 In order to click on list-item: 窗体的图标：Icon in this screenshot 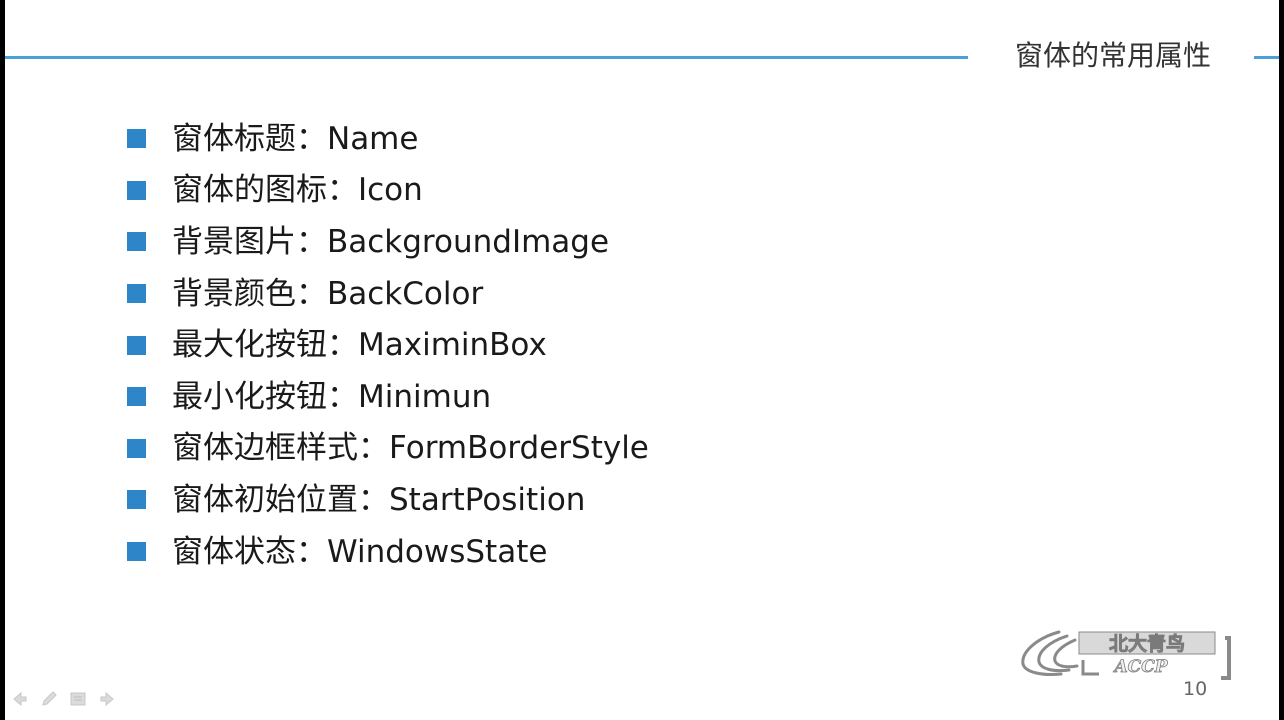, I will do `click(388, 191)`.